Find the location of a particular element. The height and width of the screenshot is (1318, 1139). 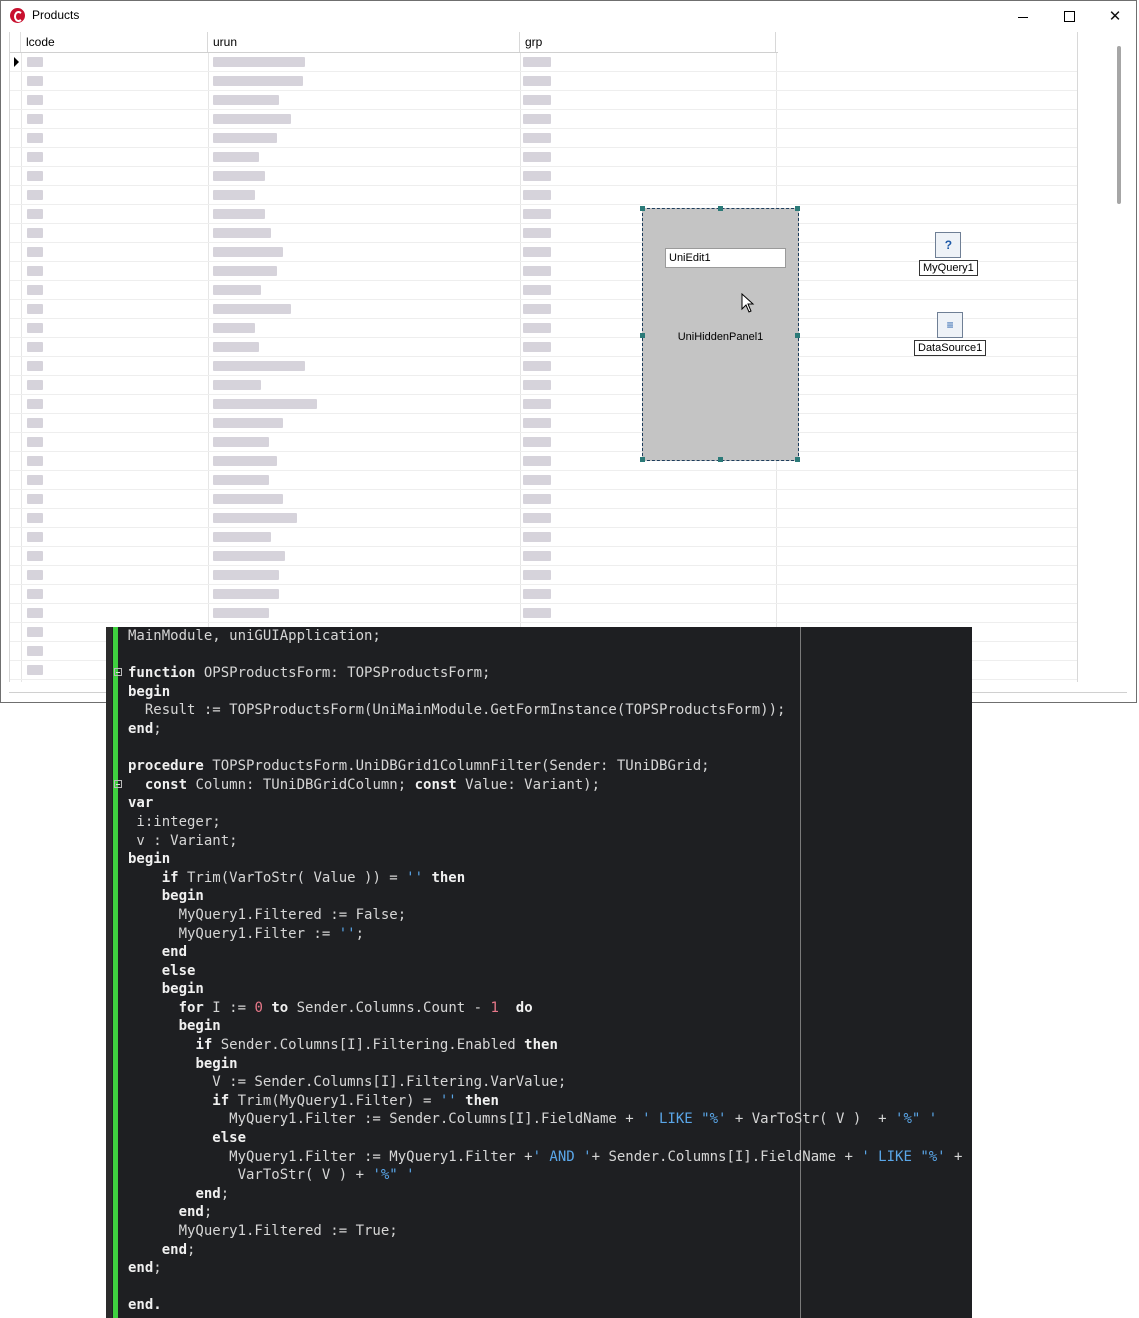

myquery-component: ? MyQuery1 is located at coordinates (948, 254).